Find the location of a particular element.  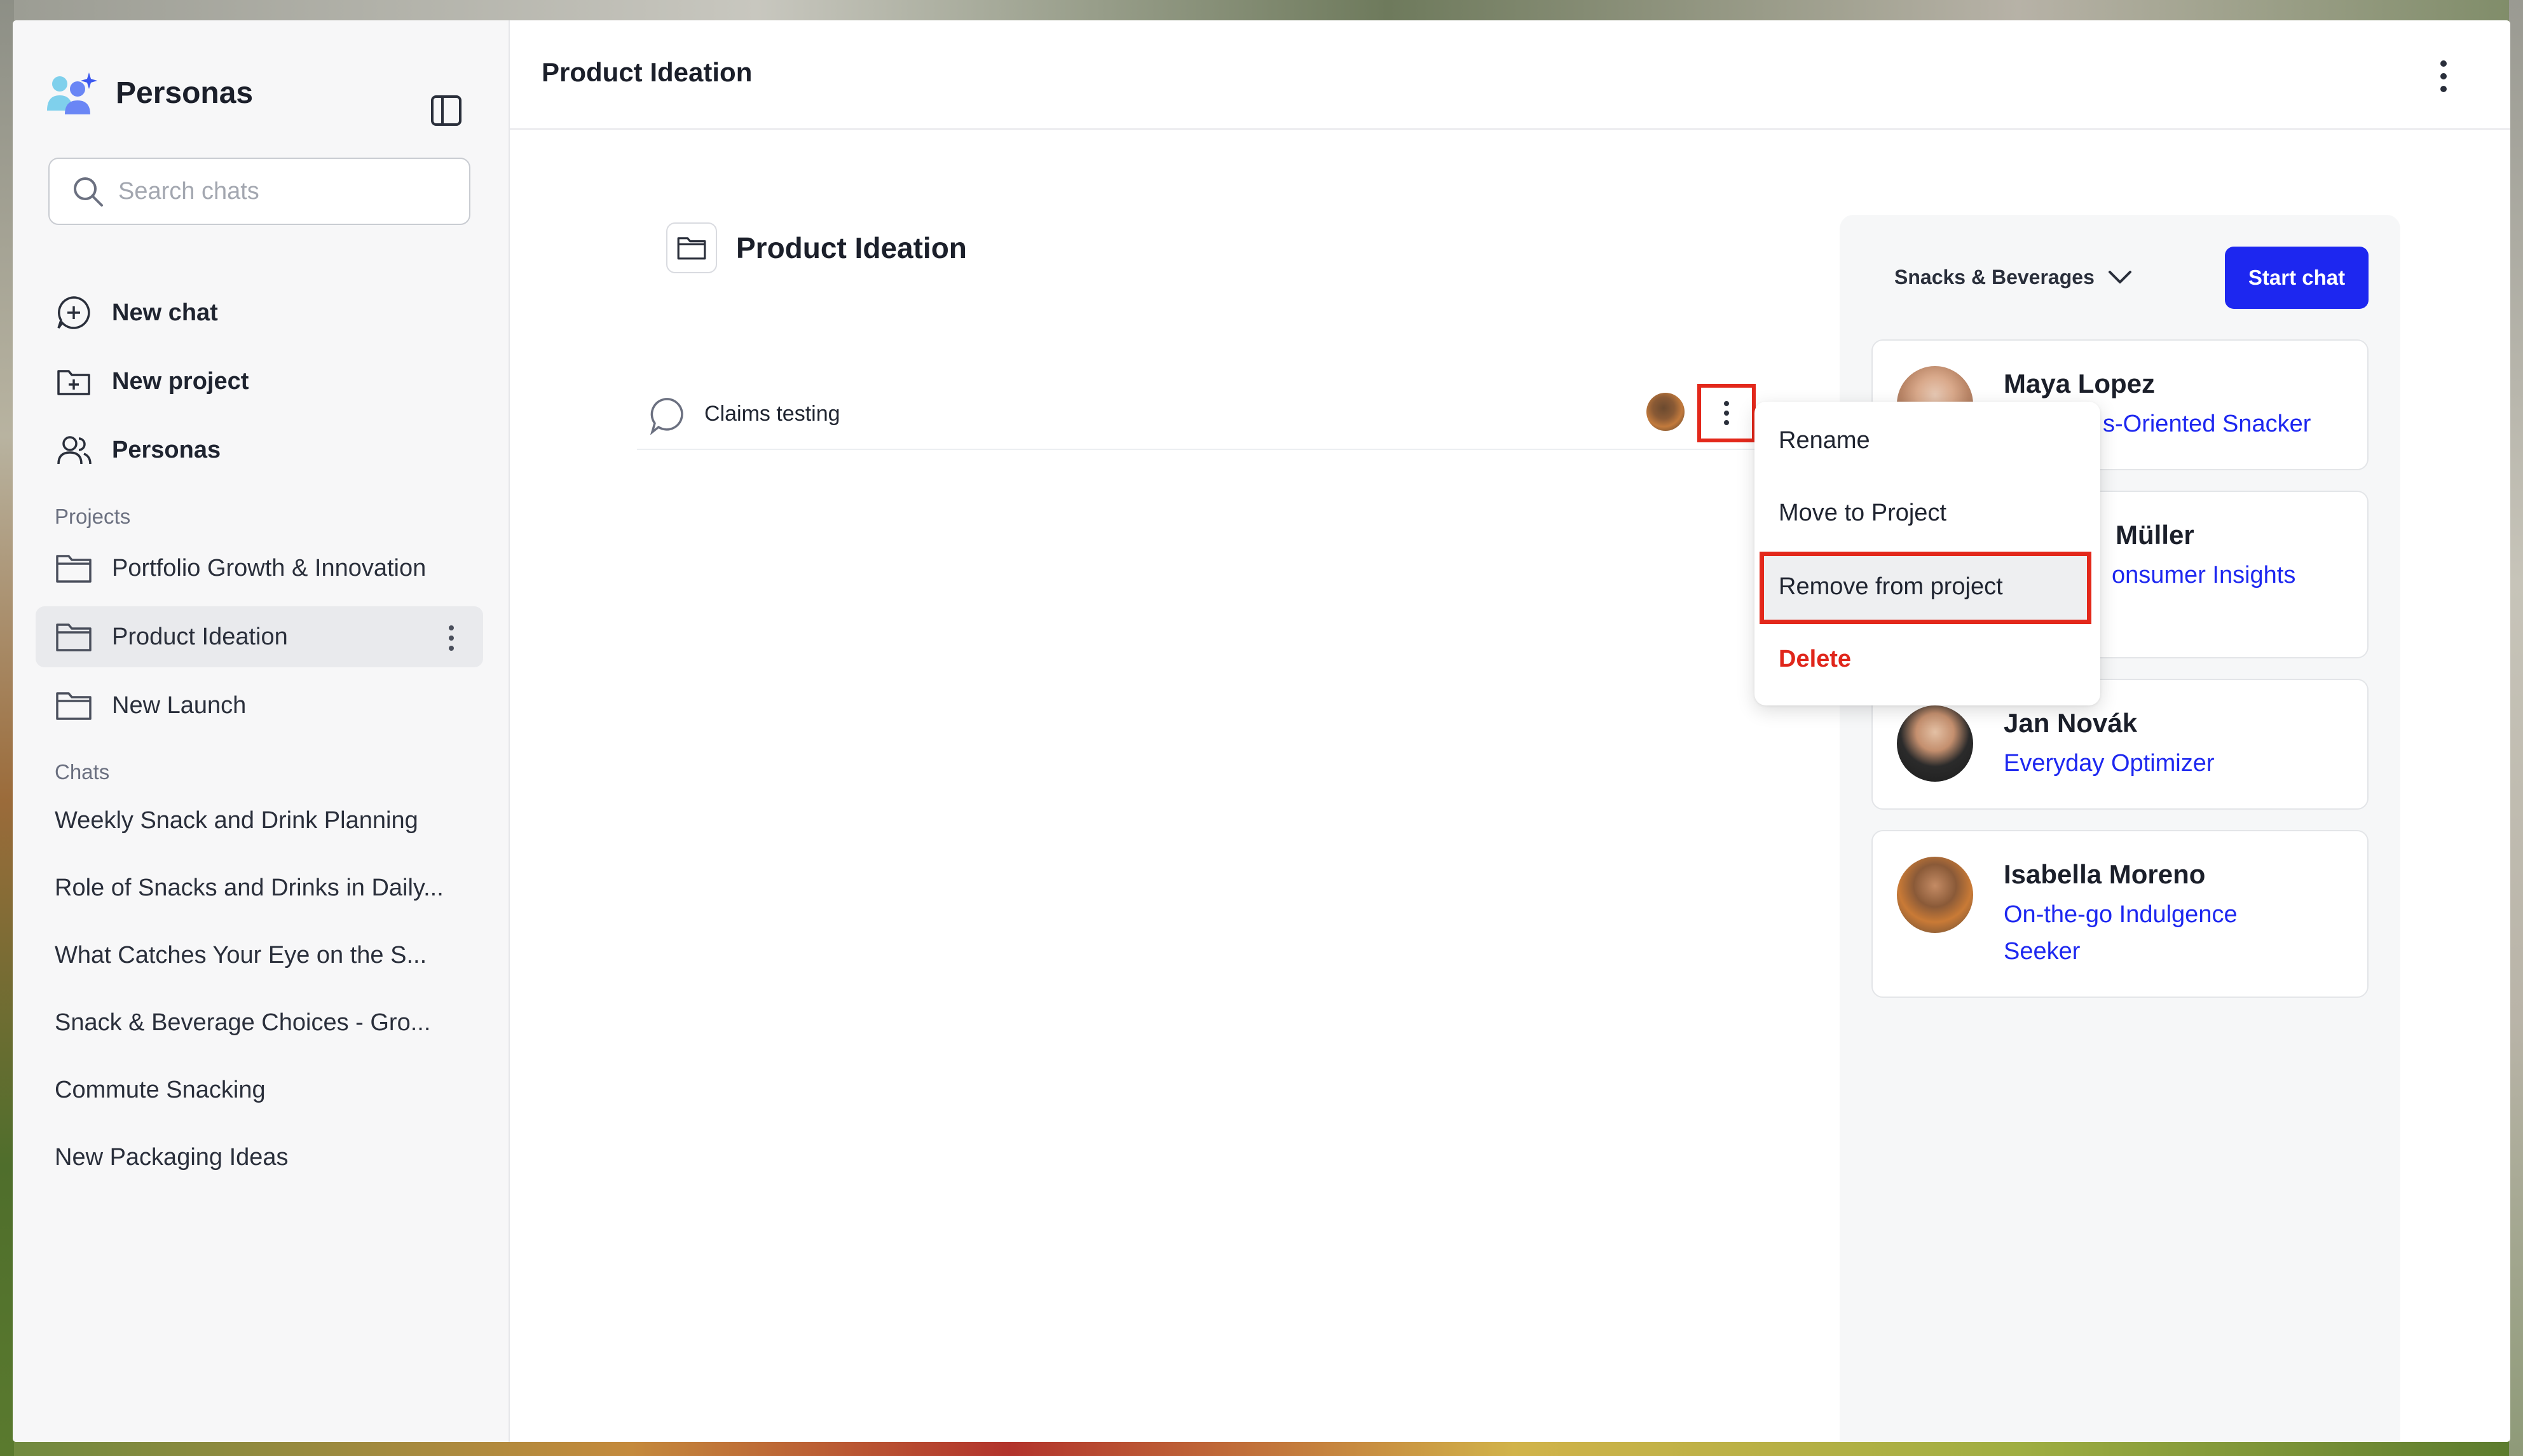

search-box is located at coordinates (259, 191).